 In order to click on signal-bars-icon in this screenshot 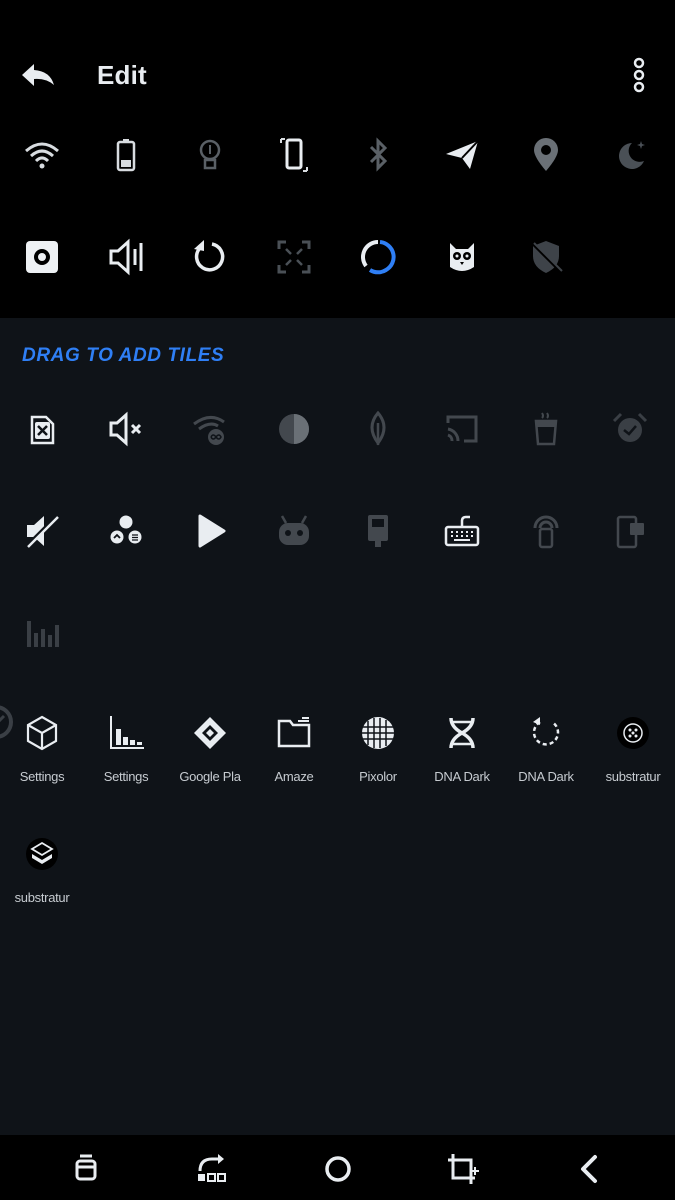, I will do `click(43, 634)`.